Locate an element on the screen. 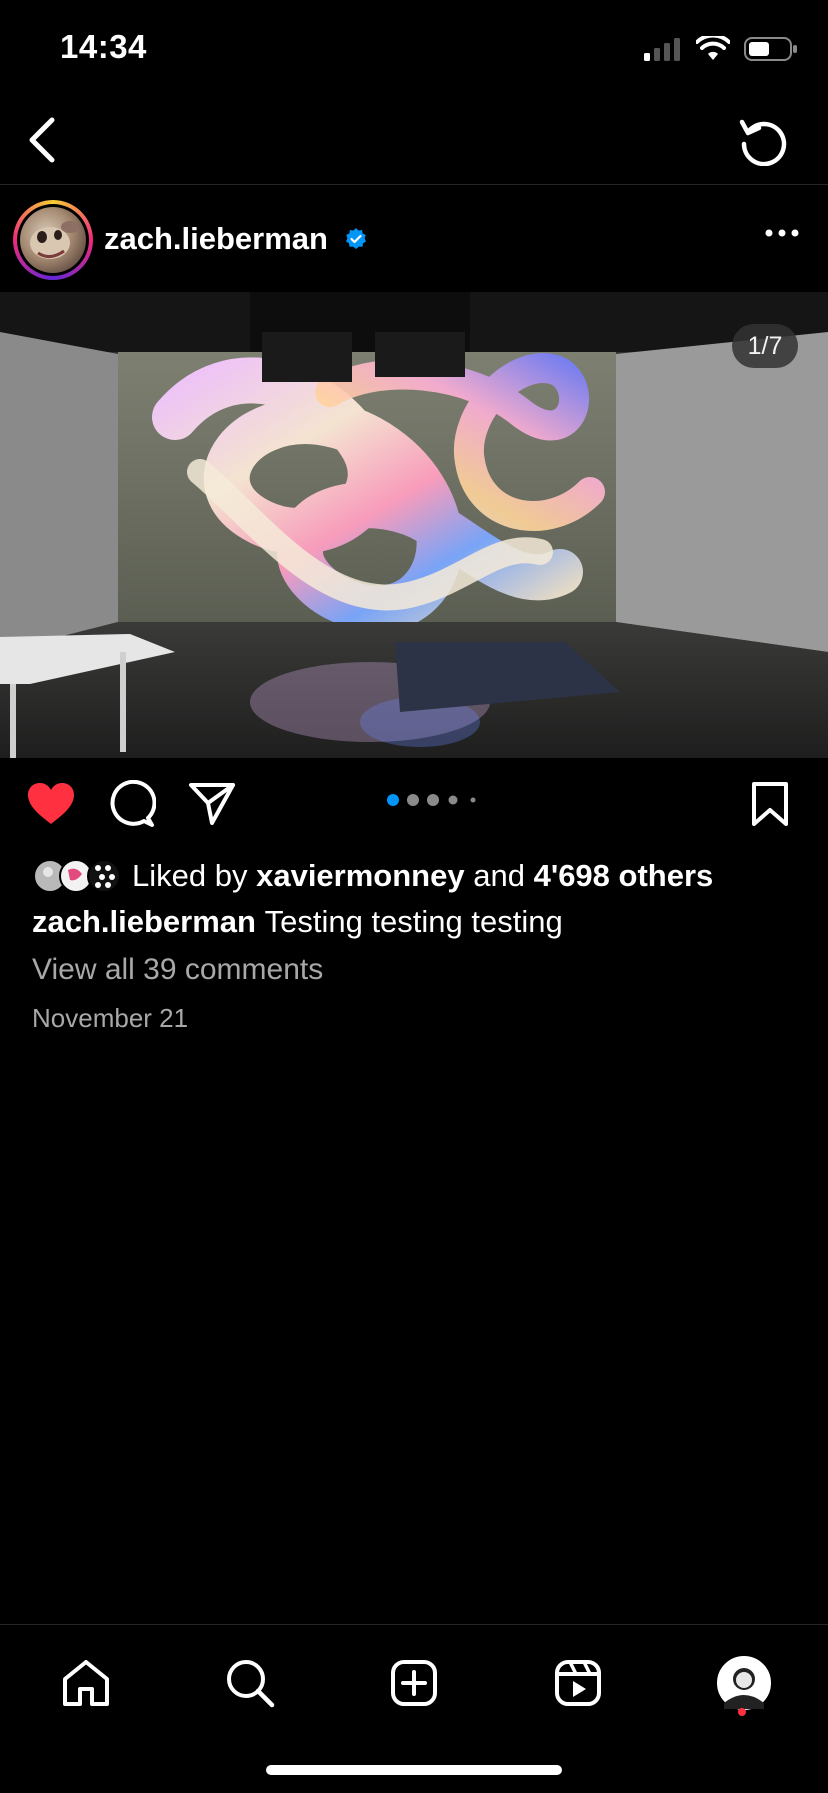 Image resolution: width=828 pixels, height=1793 pixels. tab-search is located at coordinates (250, 1683).